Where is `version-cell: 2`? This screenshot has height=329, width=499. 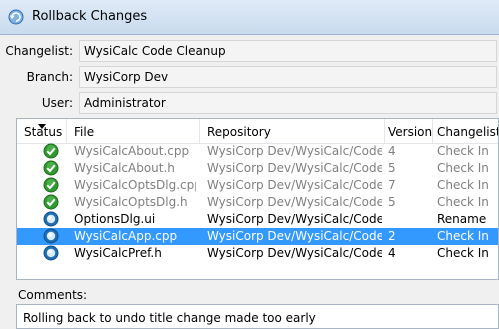 version-cell: 2 is located at coordinates (392, 236).